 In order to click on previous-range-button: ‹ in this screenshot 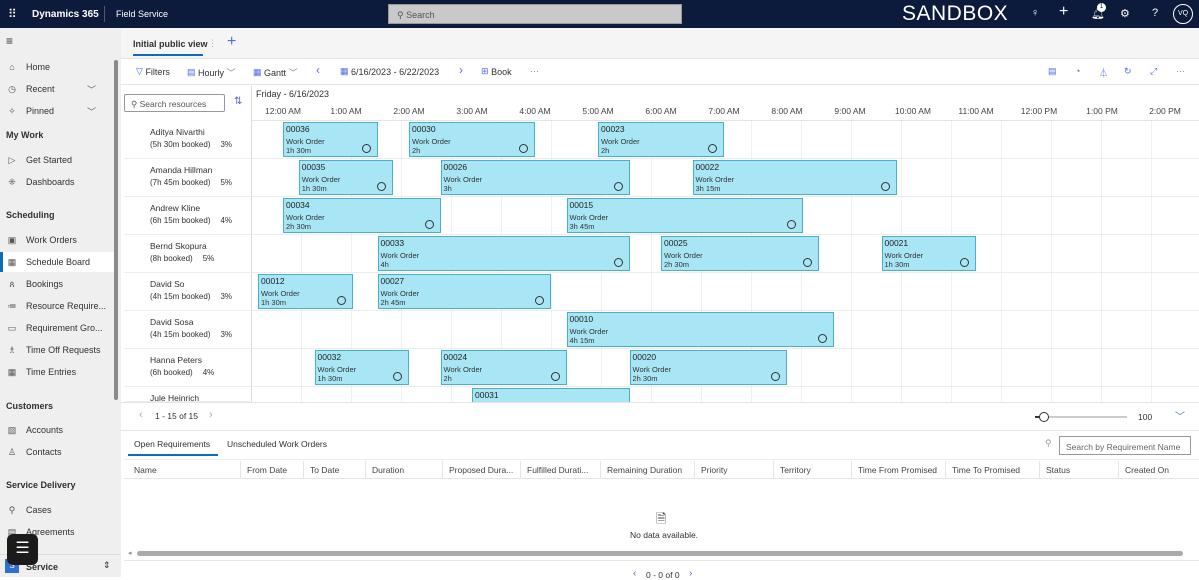, I will do `click(318, 70)`.